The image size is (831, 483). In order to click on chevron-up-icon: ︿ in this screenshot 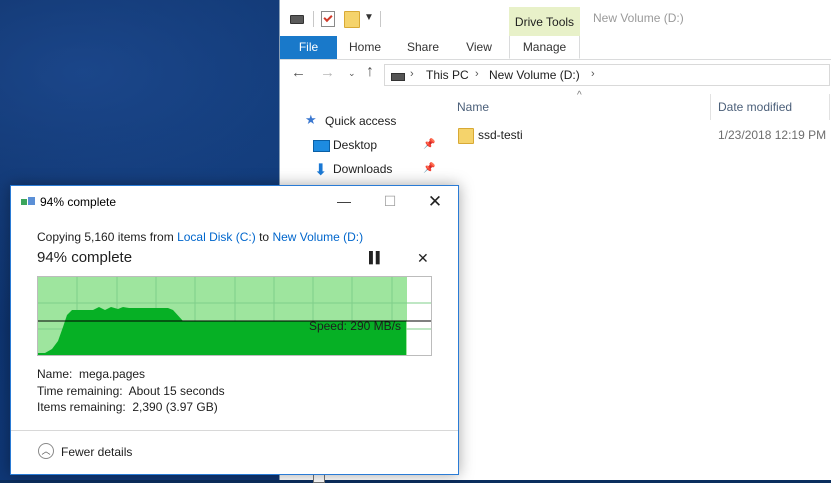, I will do `click(46, 451)`.